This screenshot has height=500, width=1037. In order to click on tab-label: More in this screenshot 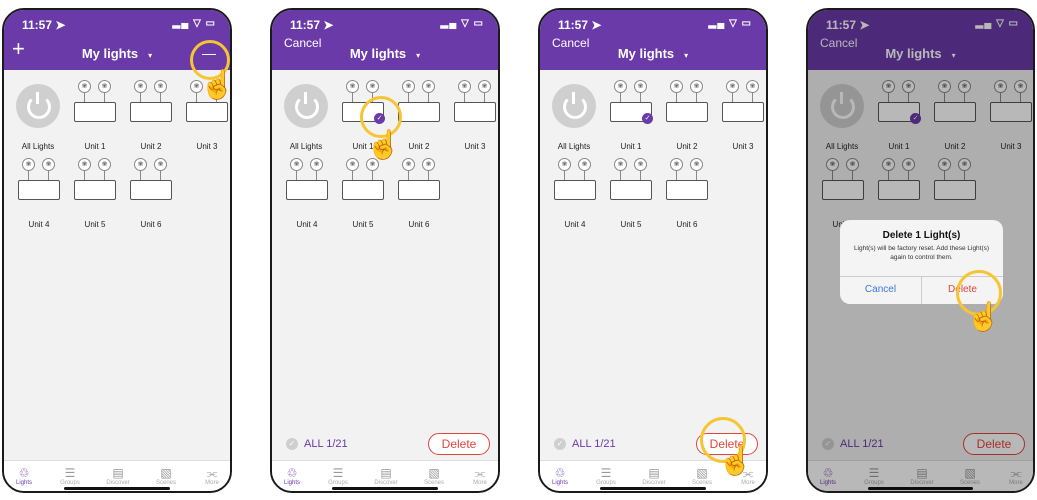, I will do `click(212, 483)`.